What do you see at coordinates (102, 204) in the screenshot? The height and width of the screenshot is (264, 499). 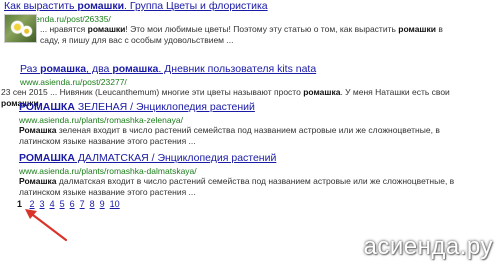 I see `pagination-page-link: 9` at bounding box center [102, 204].